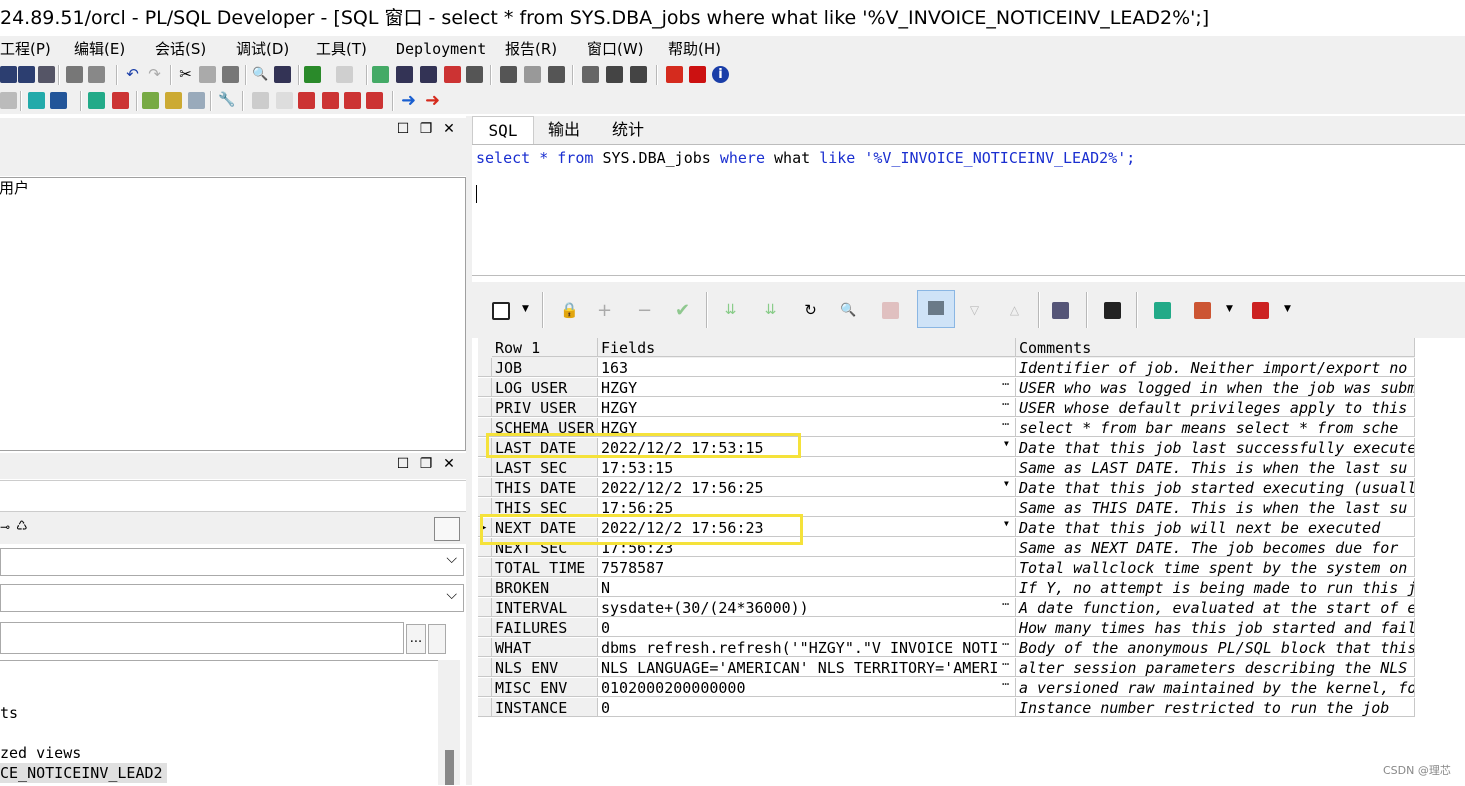 This screenshot has width=1465, height=786. What do you see at coordinates (545, 367) in the screenshot?
I see `field-name-cell: JOB` at bounding box center [545, 367].